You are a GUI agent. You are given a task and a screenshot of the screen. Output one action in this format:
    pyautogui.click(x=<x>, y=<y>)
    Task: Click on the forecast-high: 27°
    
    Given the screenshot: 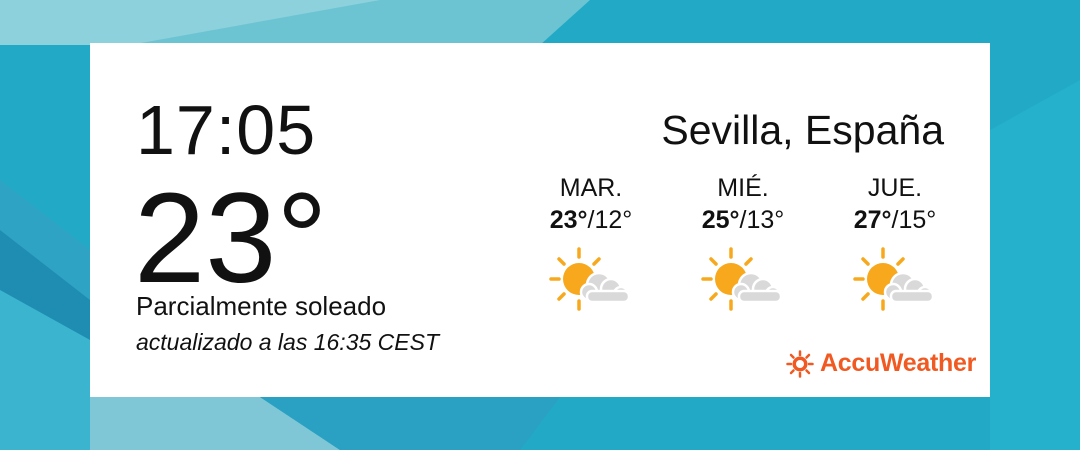 What is the action you would take?
    pyautogui.click(x=872, y=220)
    